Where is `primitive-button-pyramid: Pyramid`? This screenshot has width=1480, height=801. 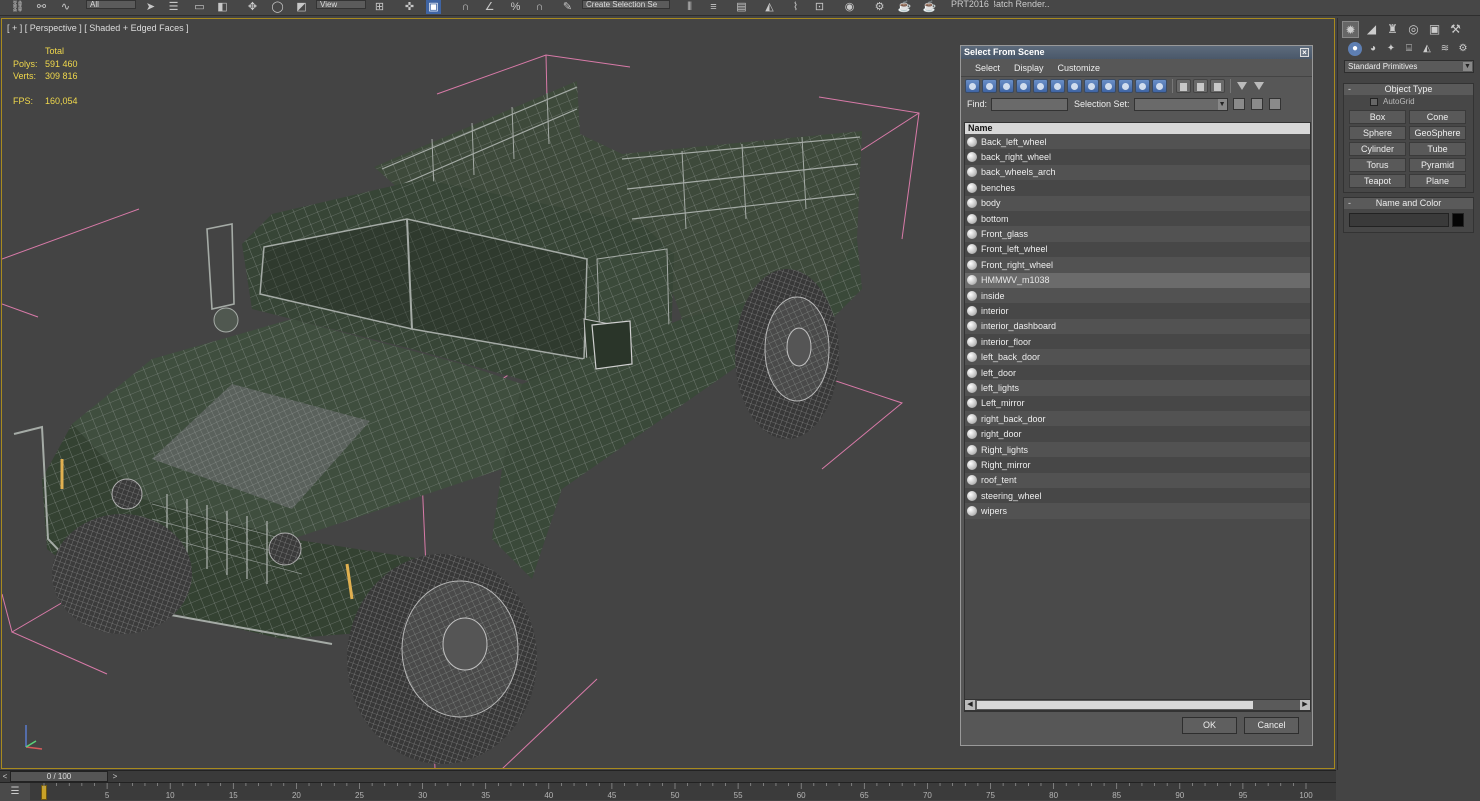
primitive-button-pyramid: Pyramid is located at coordinates (1437, 165).